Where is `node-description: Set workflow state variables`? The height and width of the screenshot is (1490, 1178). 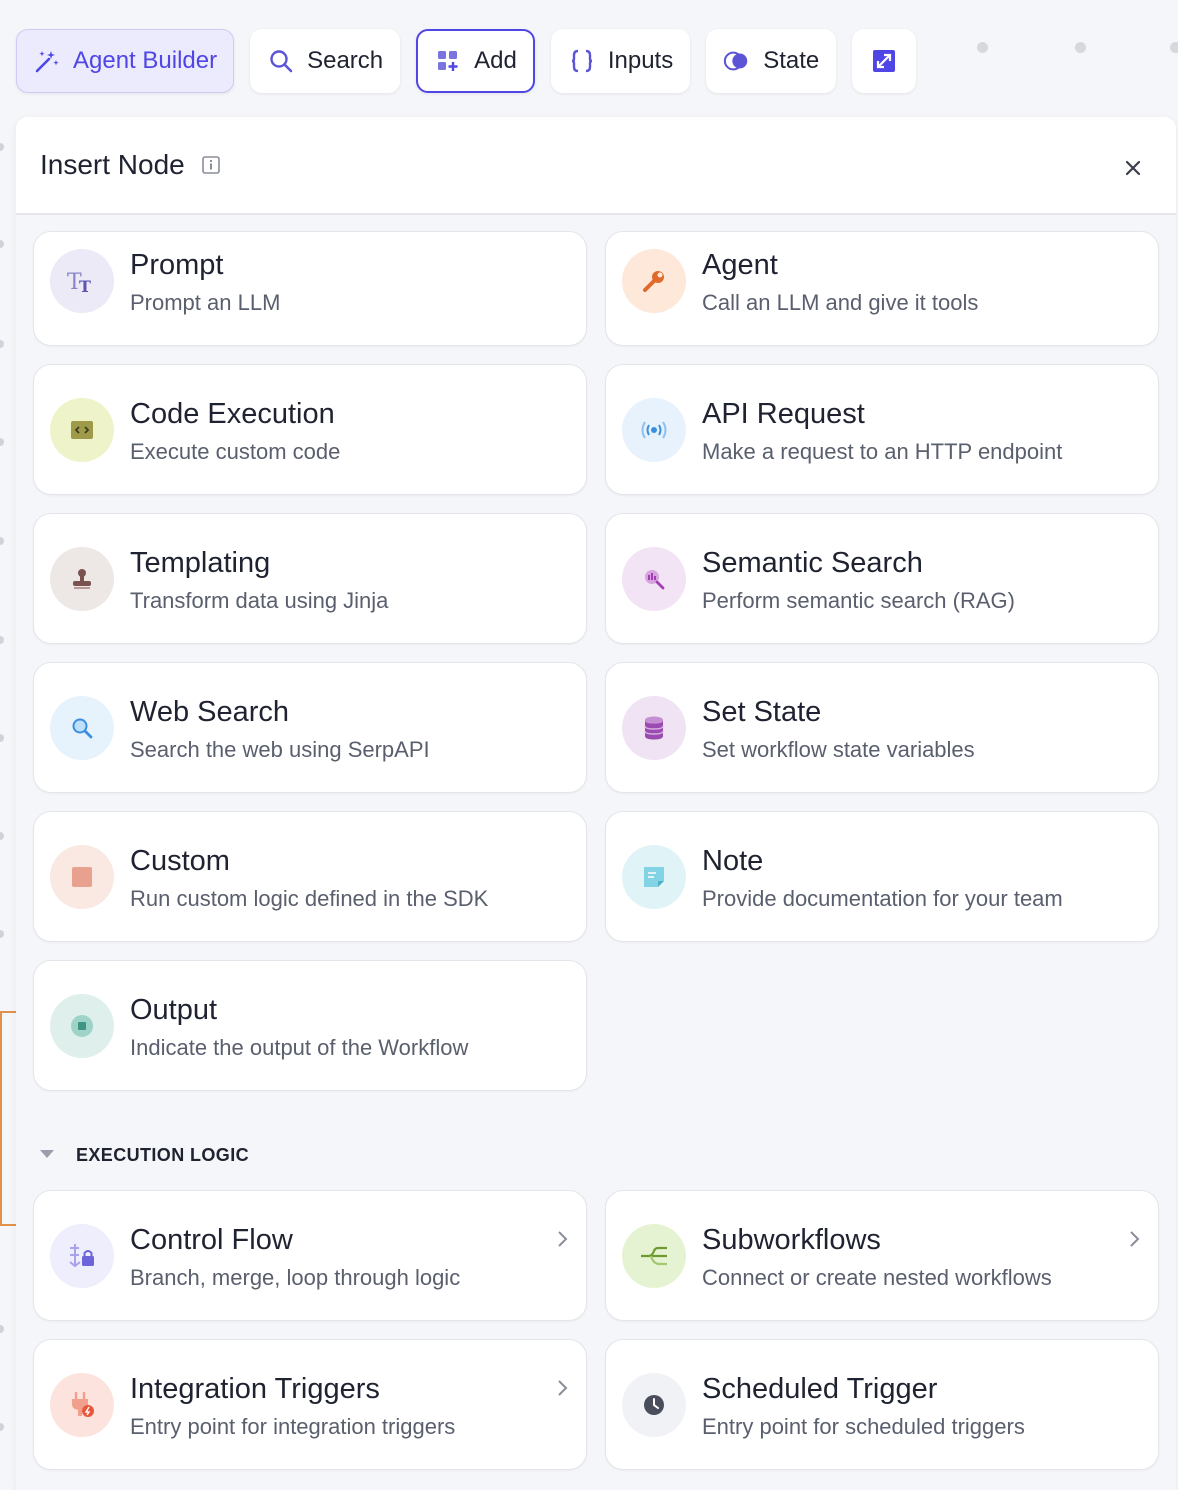
node-description: Set workflow state variables is located at coordinates (838, 749).